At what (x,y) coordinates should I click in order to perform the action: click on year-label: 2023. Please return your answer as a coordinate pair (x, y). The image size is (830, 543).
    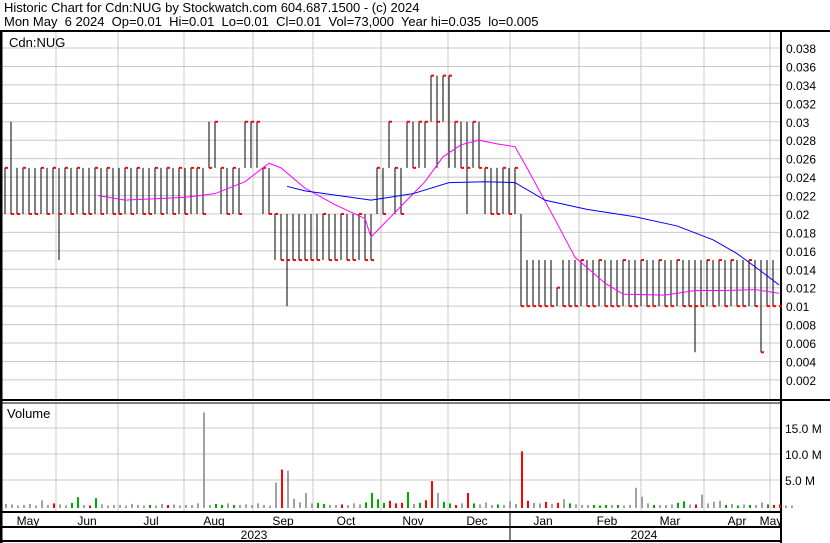
    Looking at the image, I should click on (254, 535).